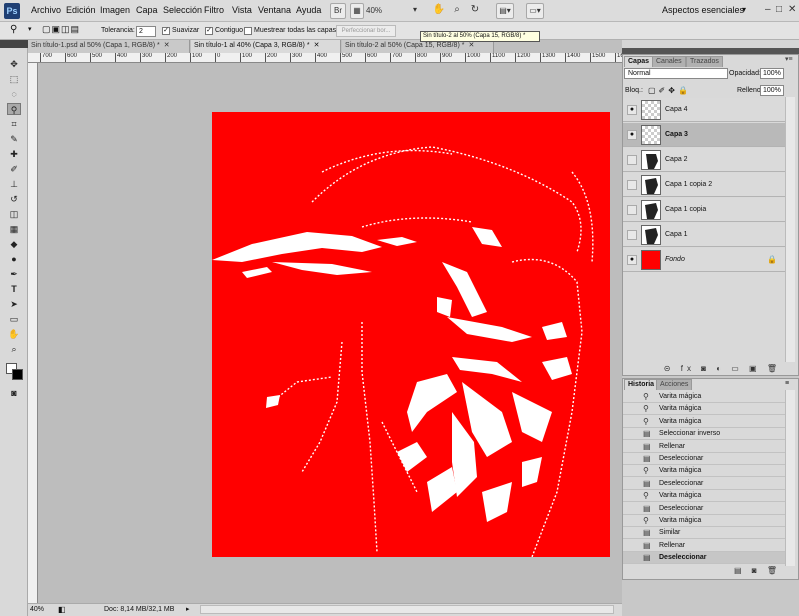 This screenshot has height=616, width=799. What do you see at coordinates (704, 185) in the screenshot?
I see `layer-row: Capa 1 copia 2` at bounding box center [704, 185].